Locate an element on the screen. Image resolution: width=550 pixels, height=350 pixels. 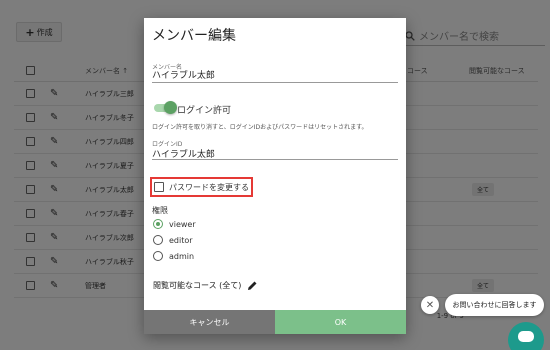
chat-close-button: ✕ is located at coordinates (430, 305).